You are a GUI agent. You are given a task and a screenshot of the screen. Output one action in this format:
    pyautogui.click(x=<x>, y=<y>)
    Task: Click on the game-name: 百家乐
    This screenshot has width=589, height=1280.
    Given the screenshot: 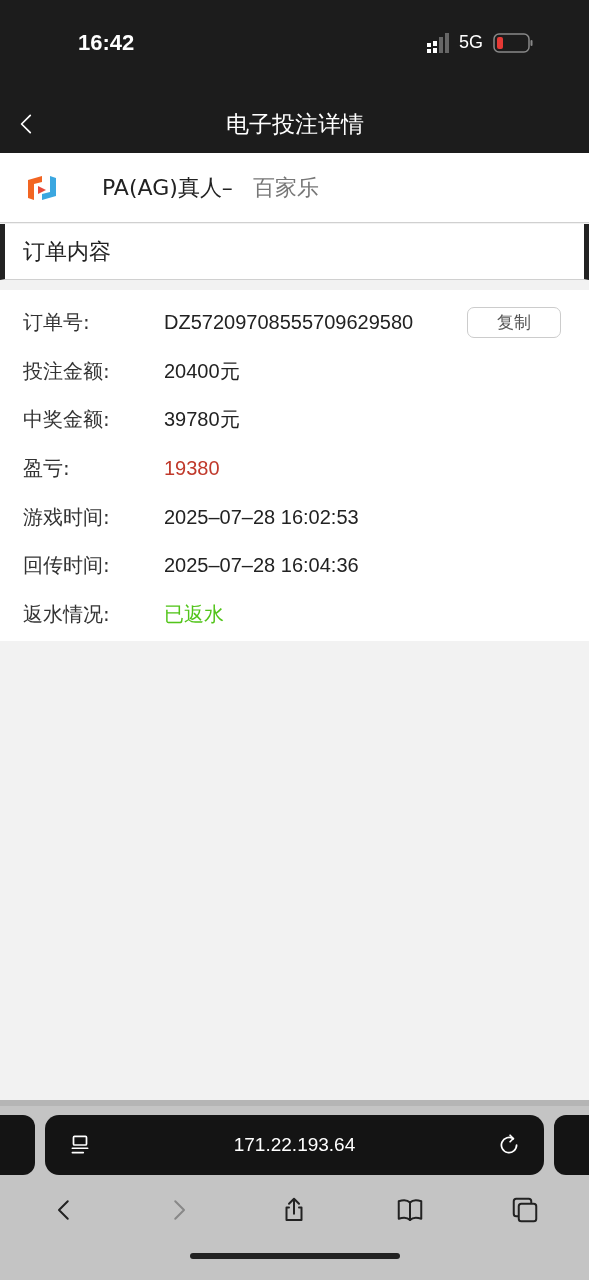 What is the action you would take?
    pyautogui.click(x=285, y=187)
    